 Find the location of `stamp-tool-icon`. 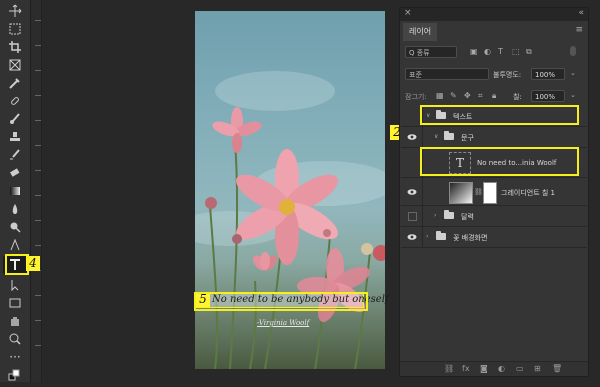

stamp-tool-icon is located at coordinates (15, 137).